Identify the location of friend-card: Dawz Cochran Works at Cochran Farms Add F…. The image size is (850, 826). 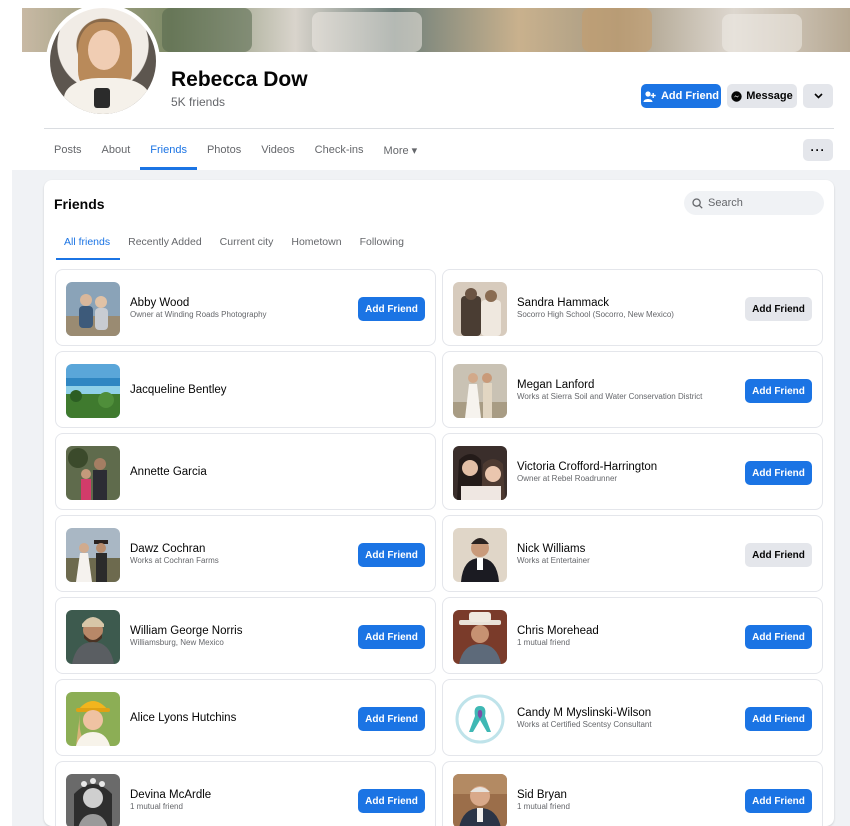
(245, 553).